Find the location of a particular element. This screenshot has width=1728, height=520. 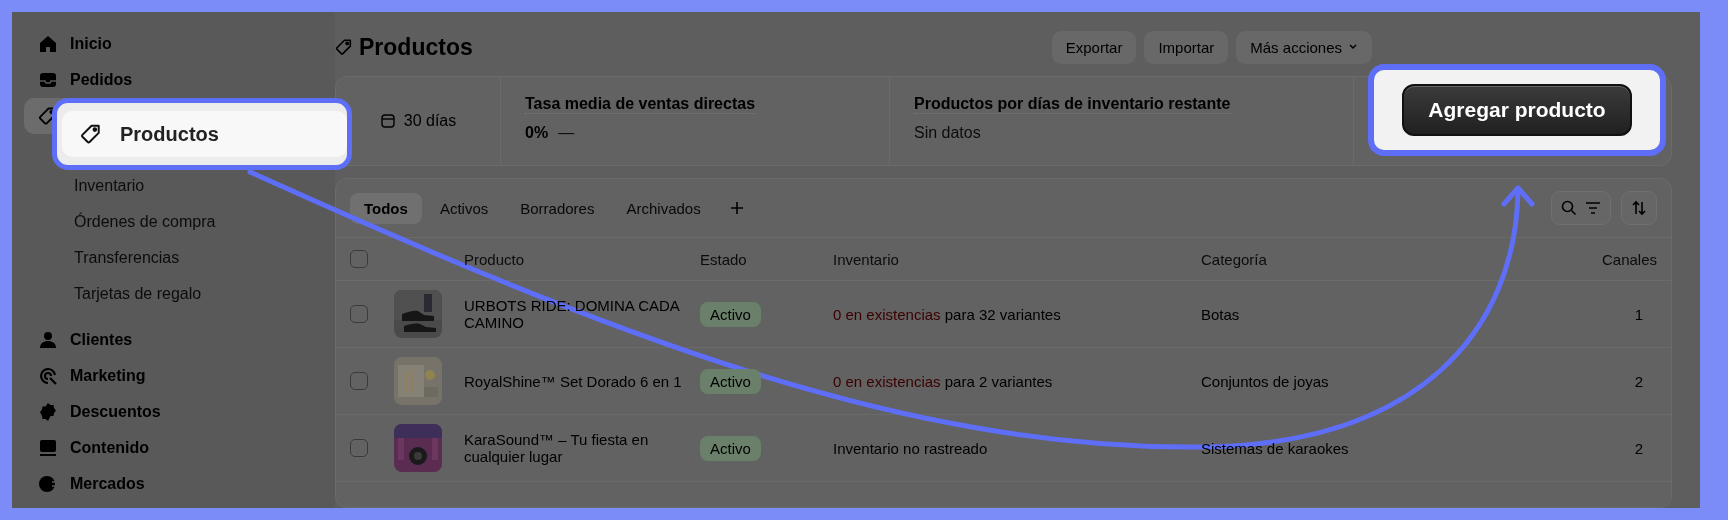

add-icon is located at coordinates (736, 208).